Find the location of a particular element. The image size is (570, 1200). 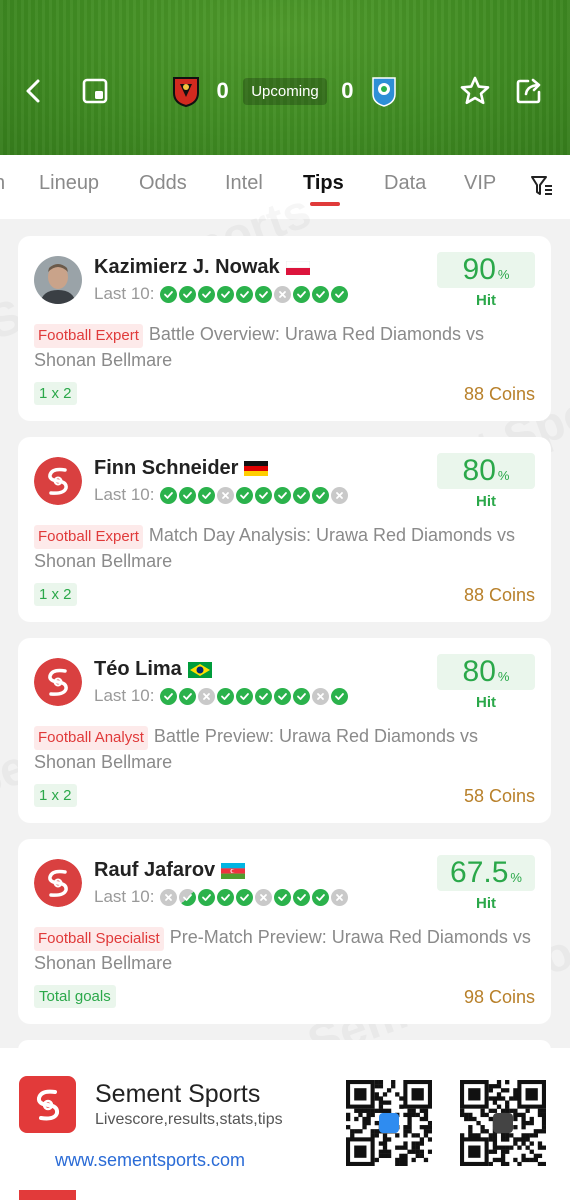

expert-role-tag: Football Analyst is located at coordinates (91, 738).